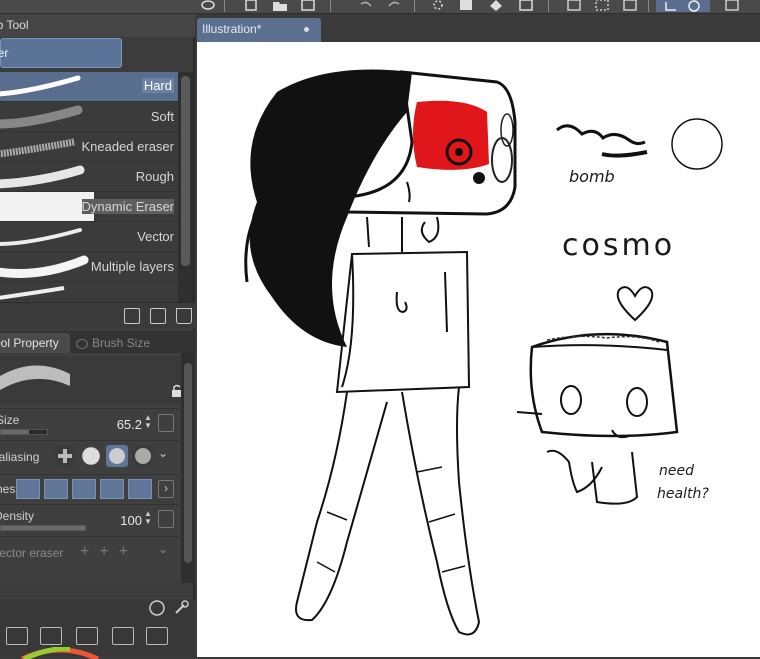 This screenshot has width=760, height=659. Describe the element at coordinates (131, 520) in the screenshot. I see `density-value: 100` at that location.